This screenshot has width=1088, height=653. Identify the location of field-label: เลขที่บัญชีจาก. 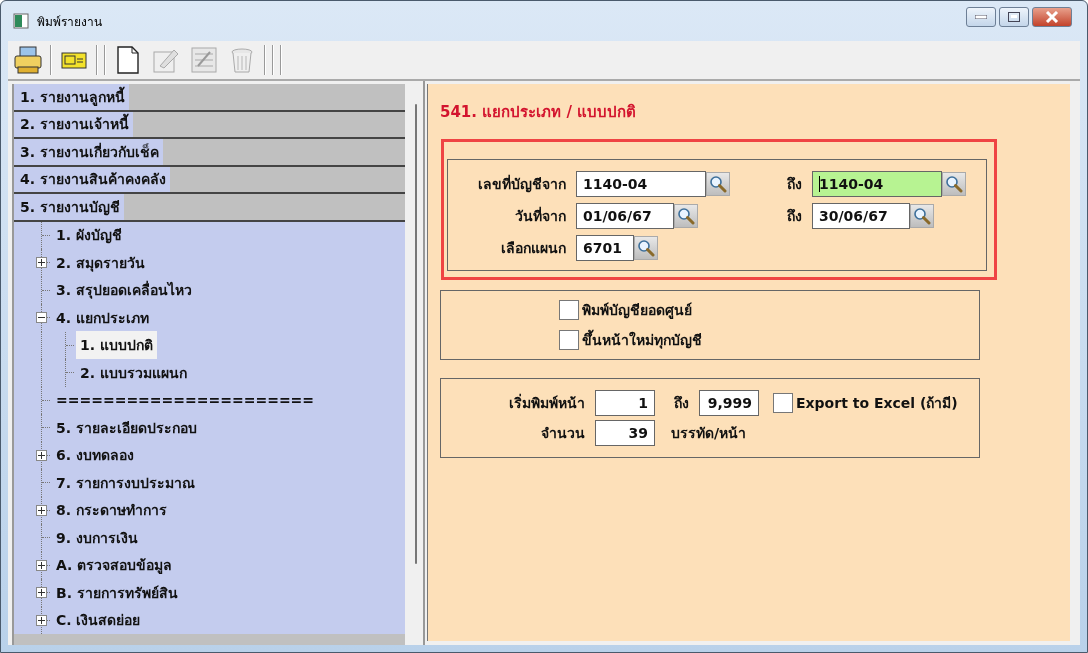
(522, 184).